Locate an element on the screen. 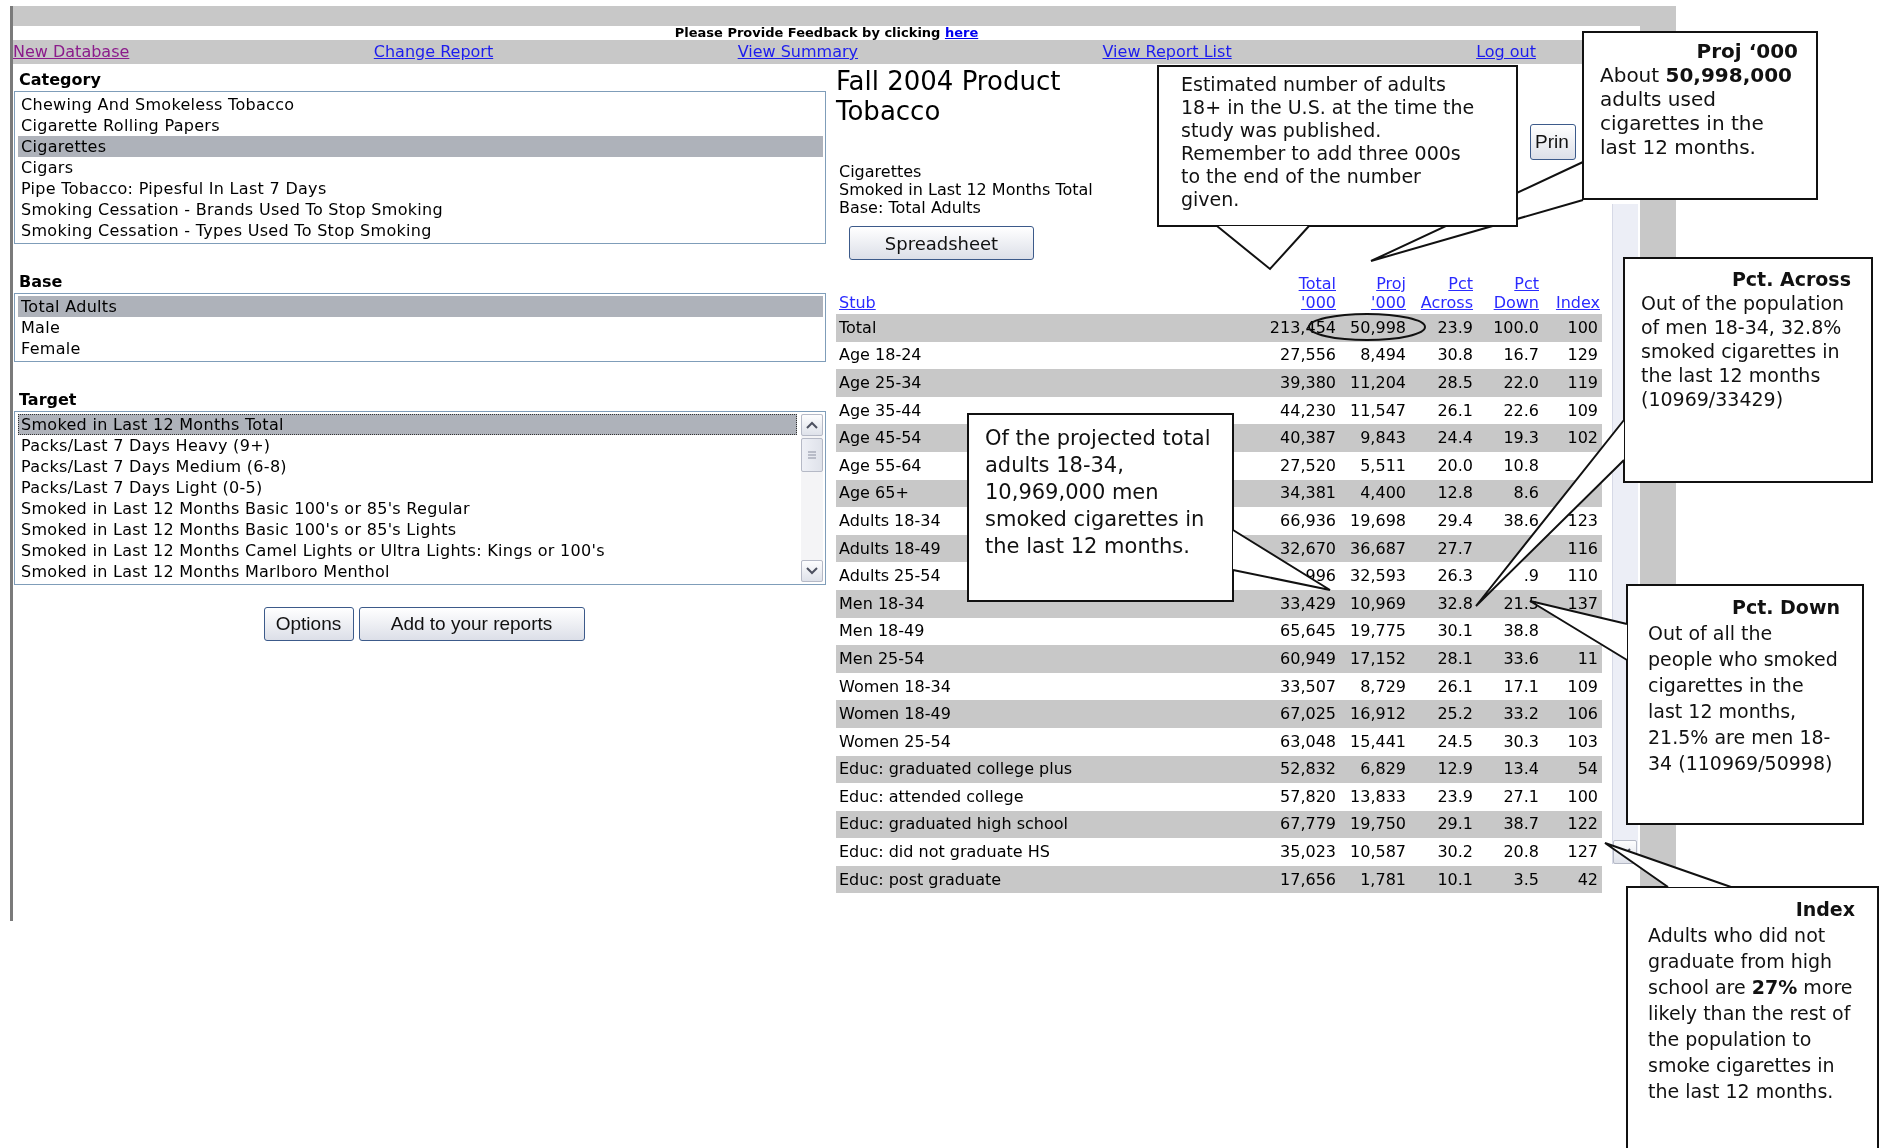  table-cell: 103 is located at coordinates (1582, 741).